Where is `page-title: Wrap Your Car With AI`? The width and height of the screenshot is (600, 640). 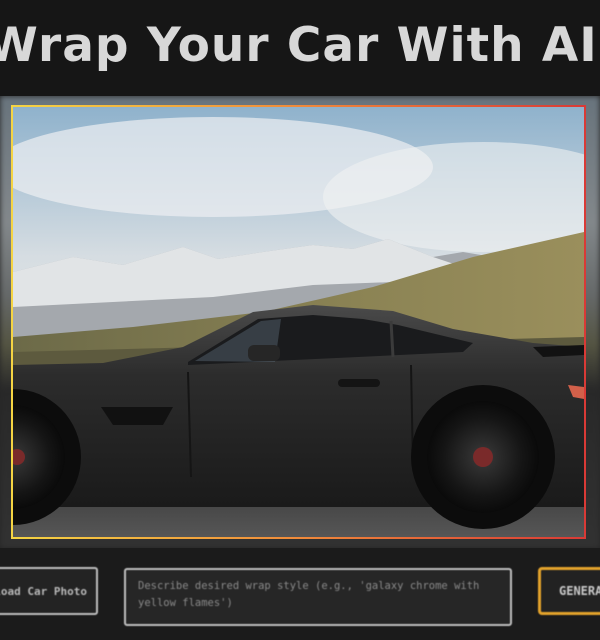 page-title: Wrap Your Car With AI is located at coordinates (299, 45).